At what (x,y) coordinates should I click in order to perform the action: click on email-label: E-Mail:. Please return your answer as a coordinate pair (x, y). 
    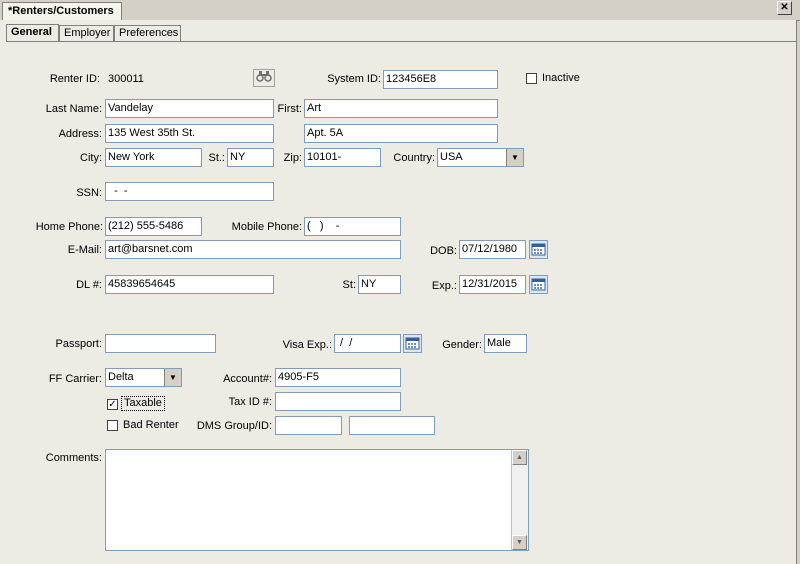
    Looking at the image, I should click on (84, 250).